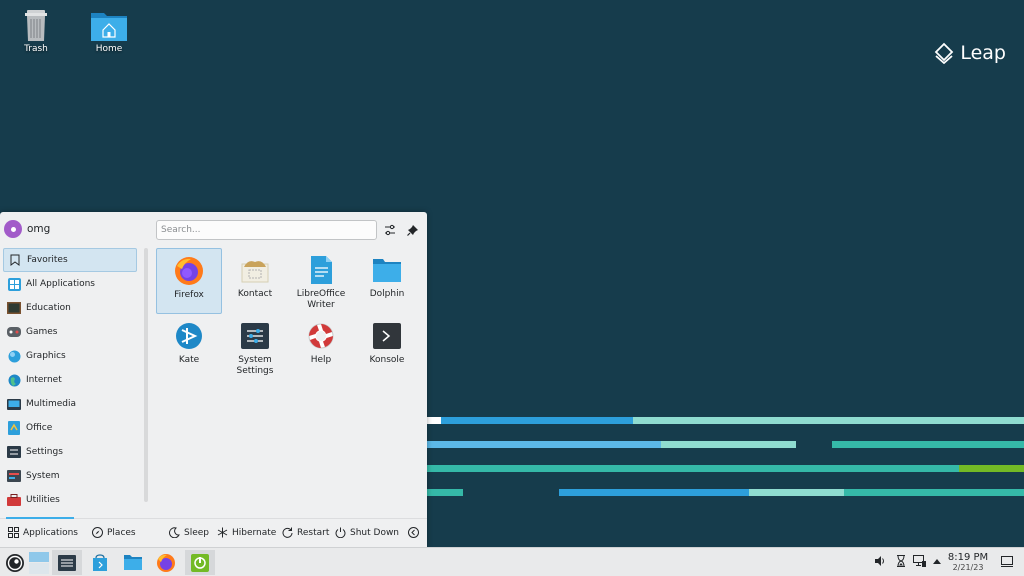  I want to click on avatar, so click(13, 229).